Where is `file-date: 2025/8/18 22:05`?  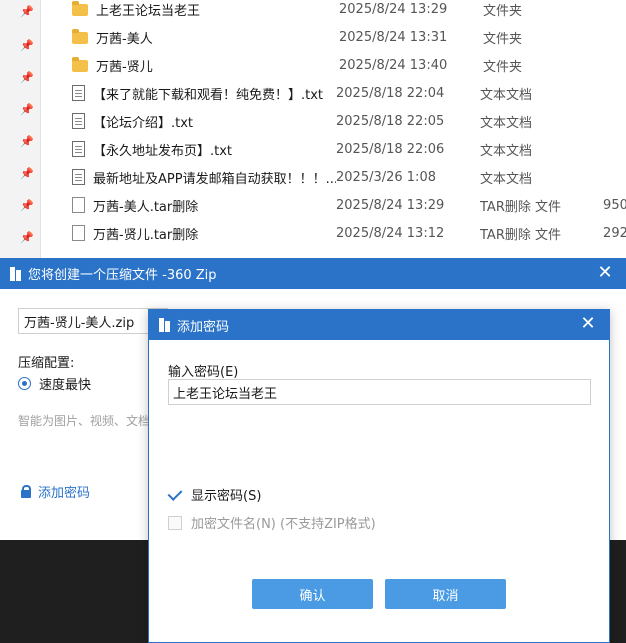
file-date: 2025/8/18 22:05 is located at coordinates (390, 121).